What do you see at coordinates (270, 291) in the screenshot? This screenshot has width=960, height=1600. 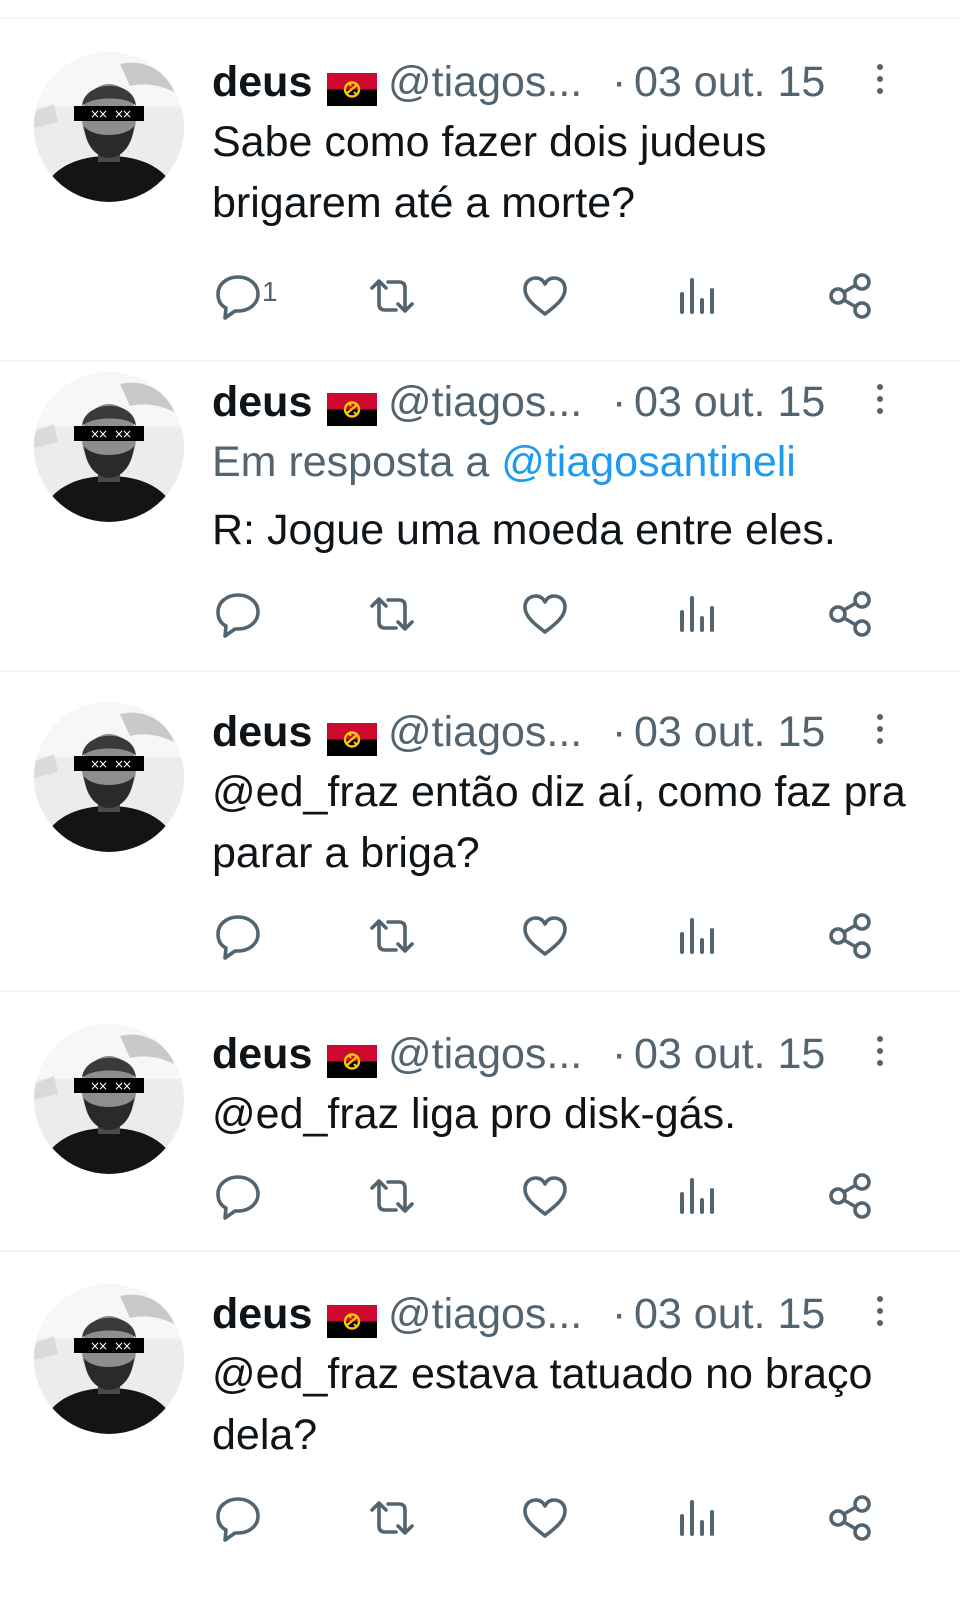 I see `reply-count: 1` at bounding box center [270, 291].